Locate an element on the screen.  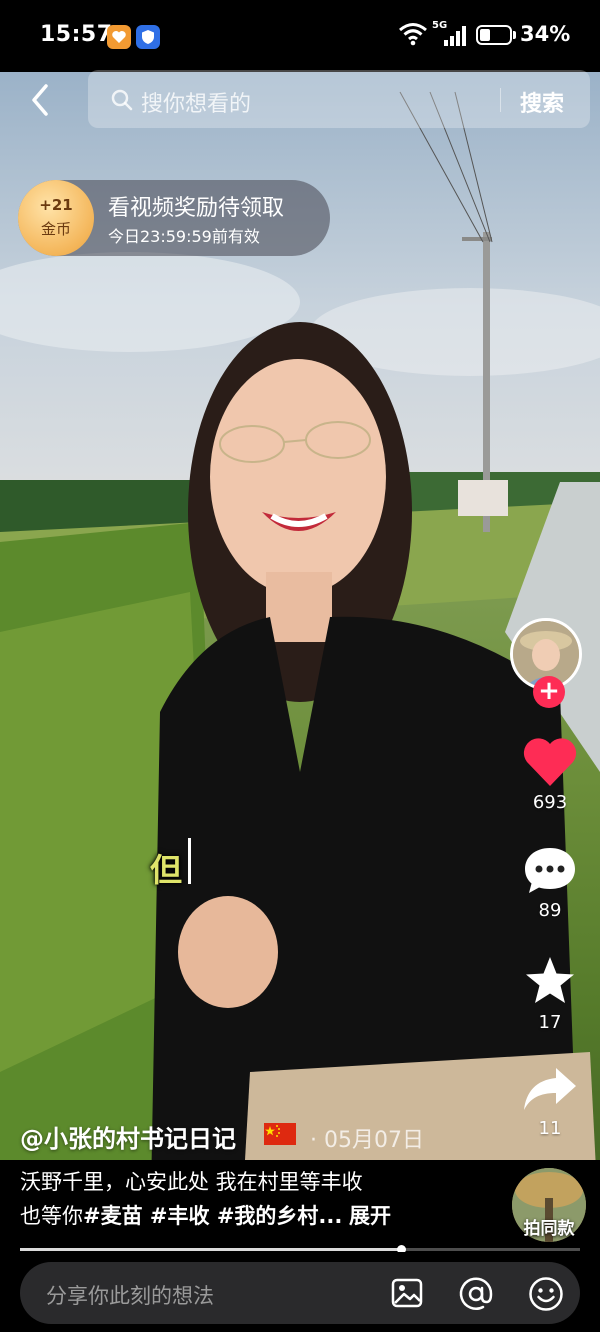
battery-tip is located at coordinates (514, 35).